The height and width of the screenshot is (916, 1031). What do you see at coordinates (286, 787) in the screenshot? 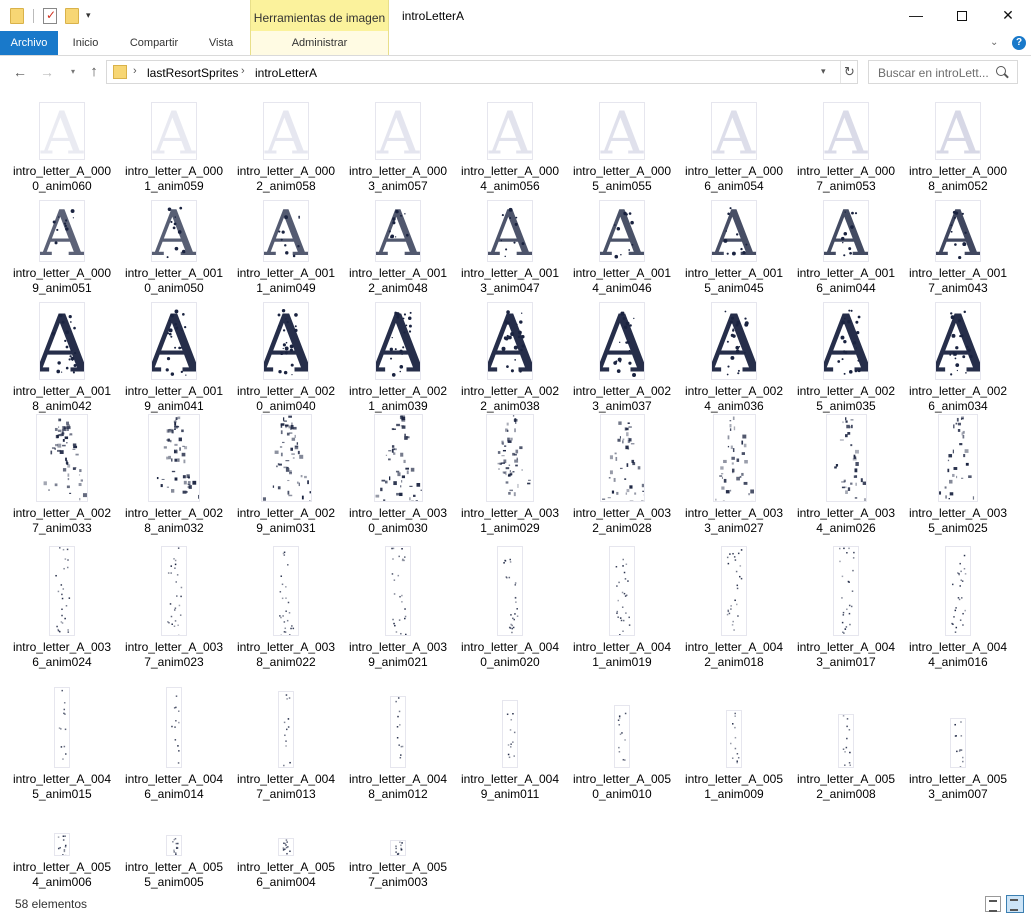
I see `file-name: intro_letter_A_004 7_anim013` at bounding box center [286, 787].